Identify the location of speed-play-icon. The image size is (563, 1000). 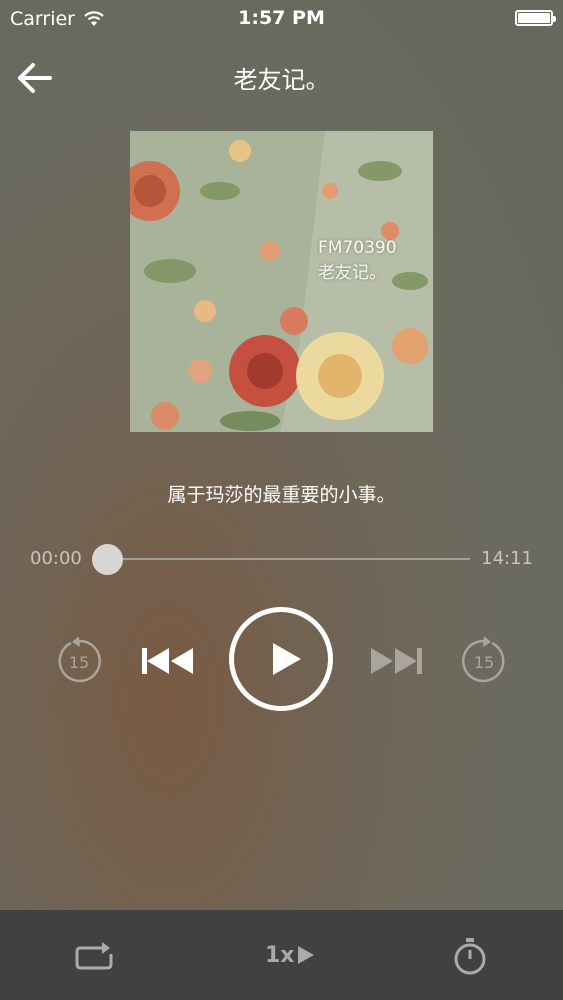
(305, 955).